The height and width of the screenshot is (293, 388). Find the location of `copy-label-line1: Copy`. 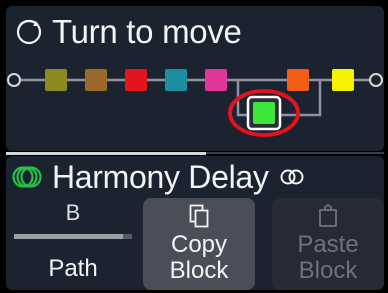

copy-label-line1: Copy is located at coordinates (199, 244).